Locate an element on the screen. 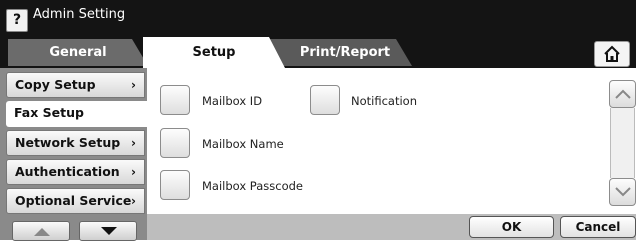 The image size is (636, 241). sidebar-item-label: Copy Setup is located at coordinates (55, 84).